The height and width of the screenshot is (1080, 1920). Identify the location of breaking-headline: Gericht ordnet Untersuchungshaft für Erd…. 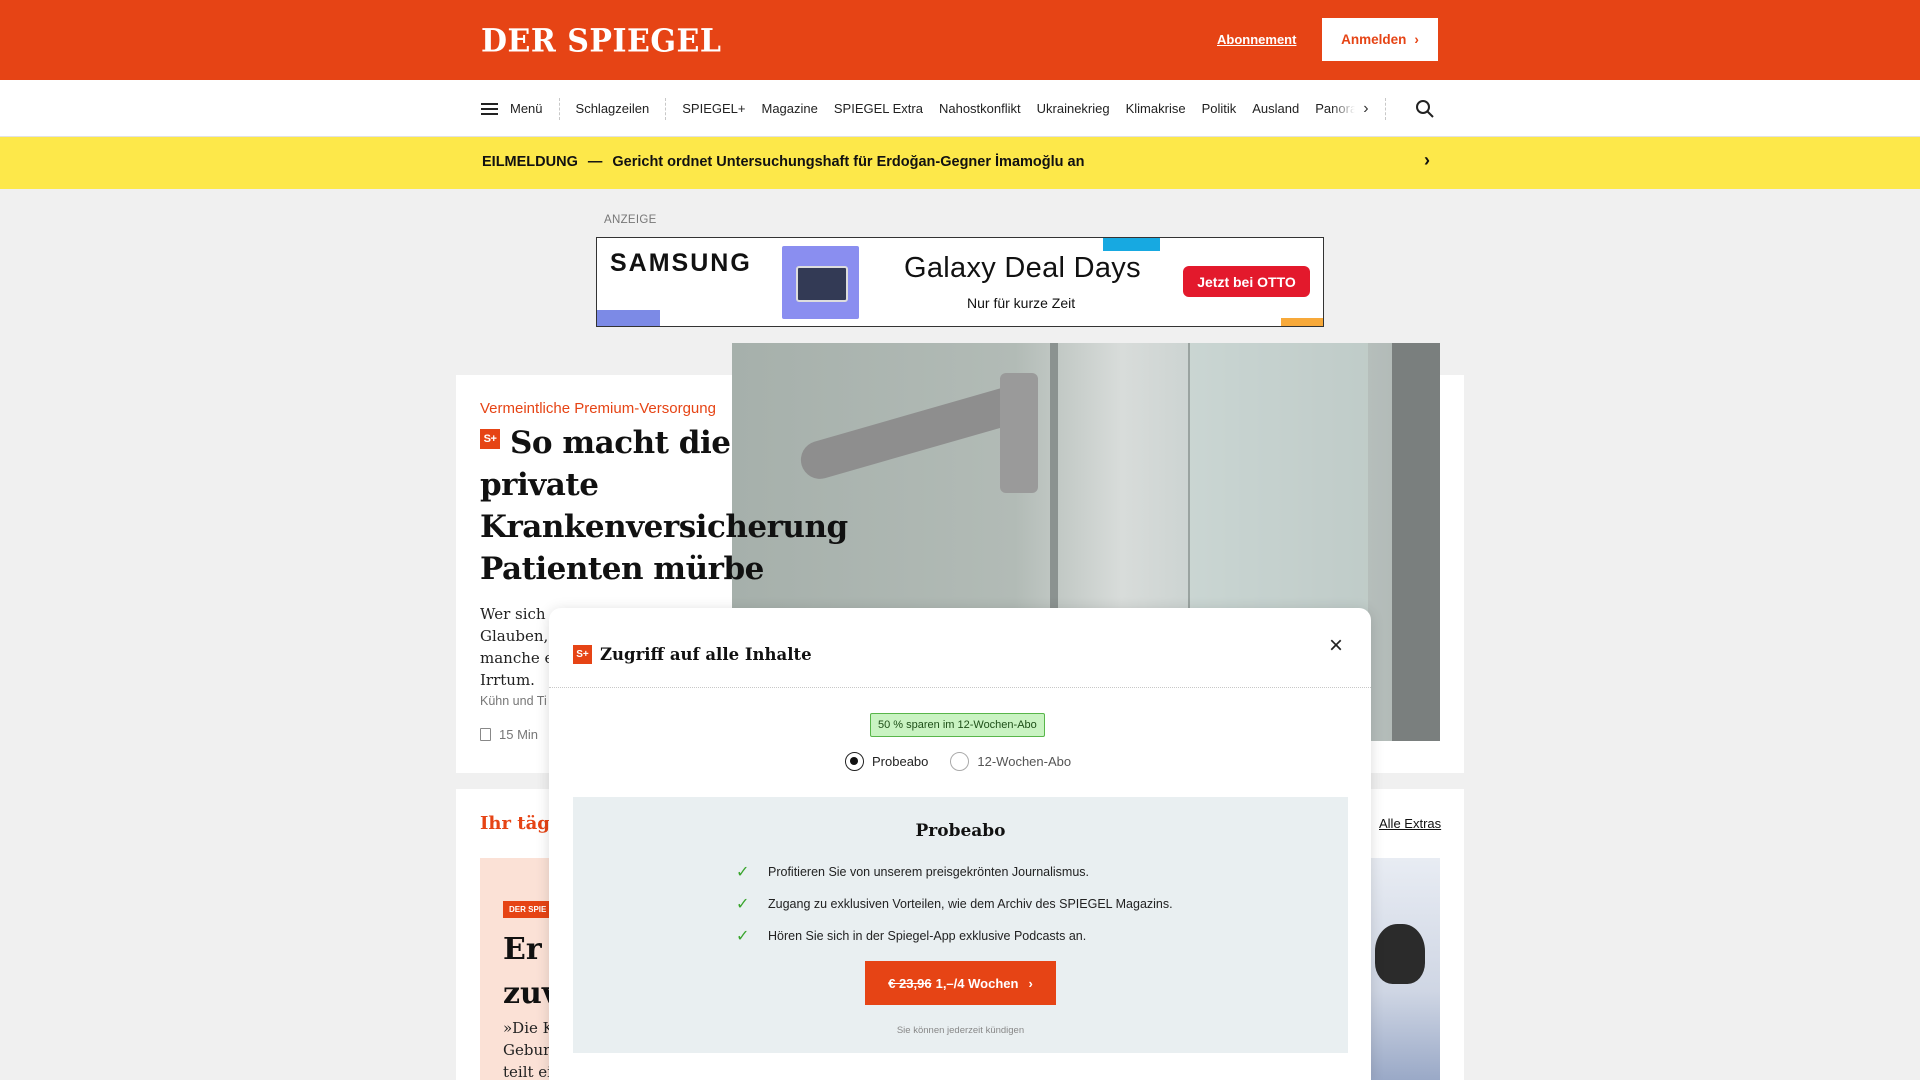
(848, 162).